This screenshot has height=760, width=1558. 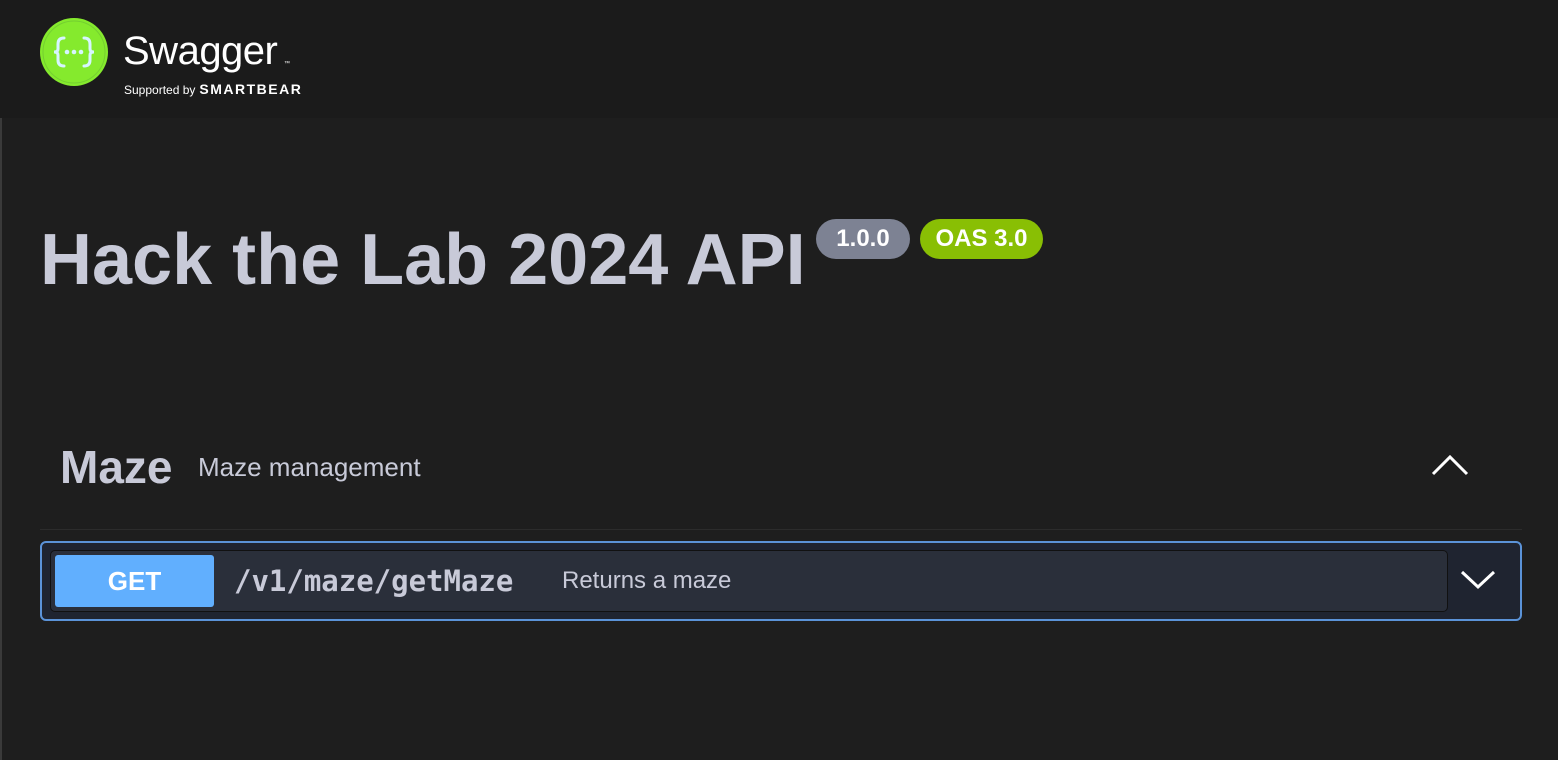 I want to click on tagline-brand: SMARTBEAR, so click(x=251, y=89).